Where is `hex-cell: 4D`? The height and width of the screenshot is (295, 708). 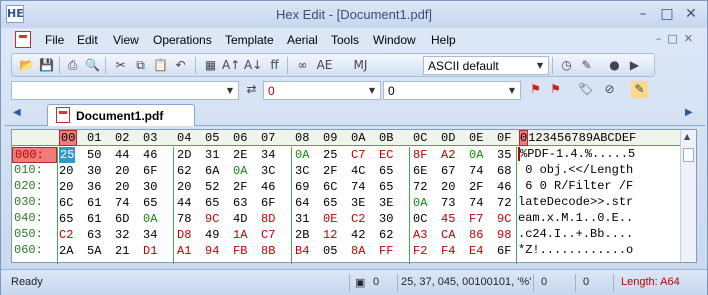
hex-cell: 4D is located at coordinates (240, 219).